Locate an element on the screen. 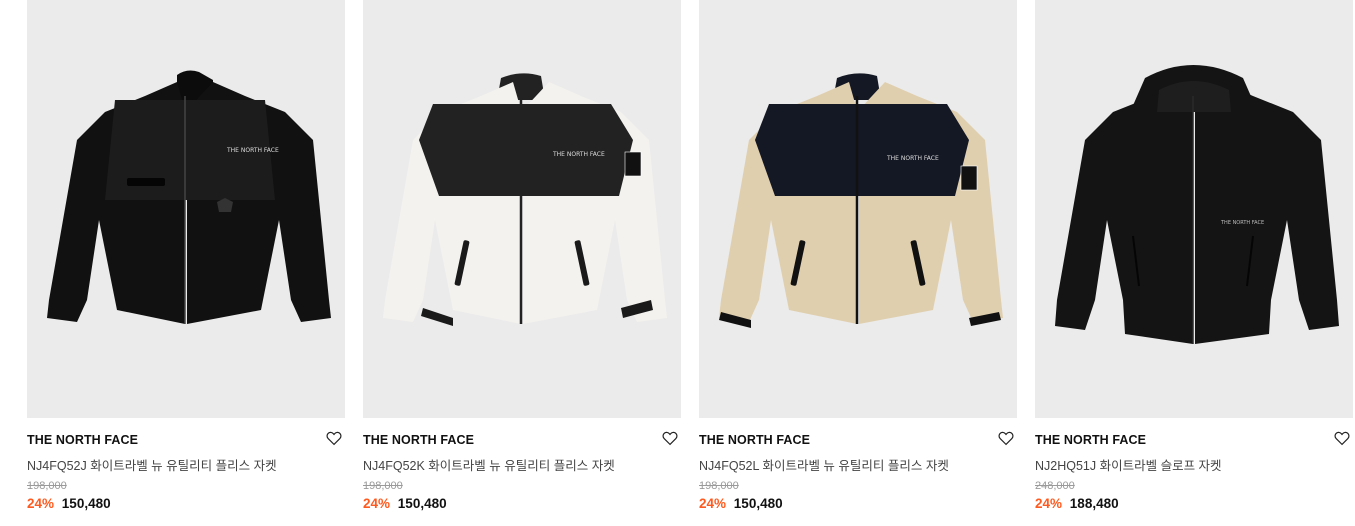 The height and width of the screenshot is (526, 1355). sale-price: 188,480 is located at coordinates (1094, 503).